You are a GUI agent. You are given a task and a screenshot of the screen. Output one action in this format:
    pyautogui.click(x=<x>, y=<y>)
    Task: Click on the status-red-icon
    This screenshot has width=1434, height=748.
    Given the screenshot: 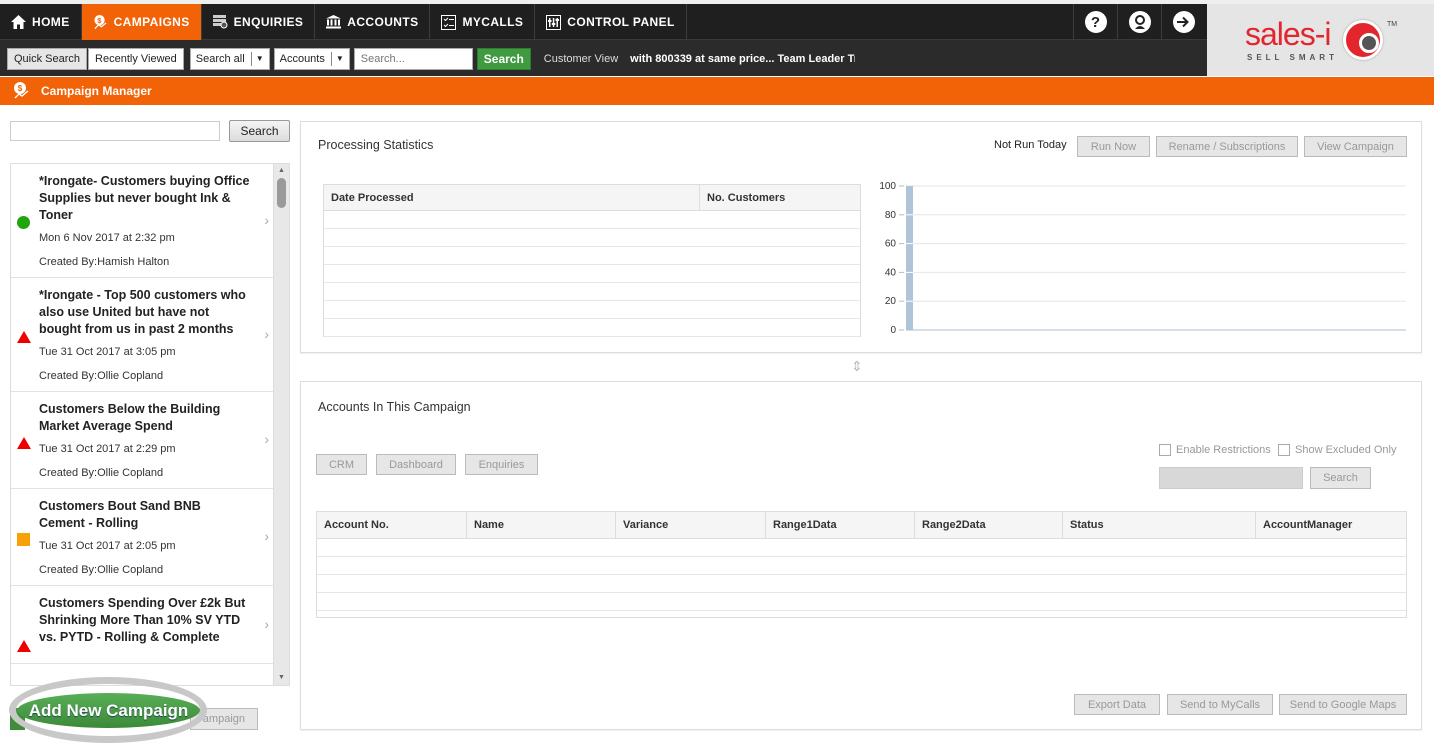 What is the action you would take?
    pyautogui.click(x=24, y=443)
    